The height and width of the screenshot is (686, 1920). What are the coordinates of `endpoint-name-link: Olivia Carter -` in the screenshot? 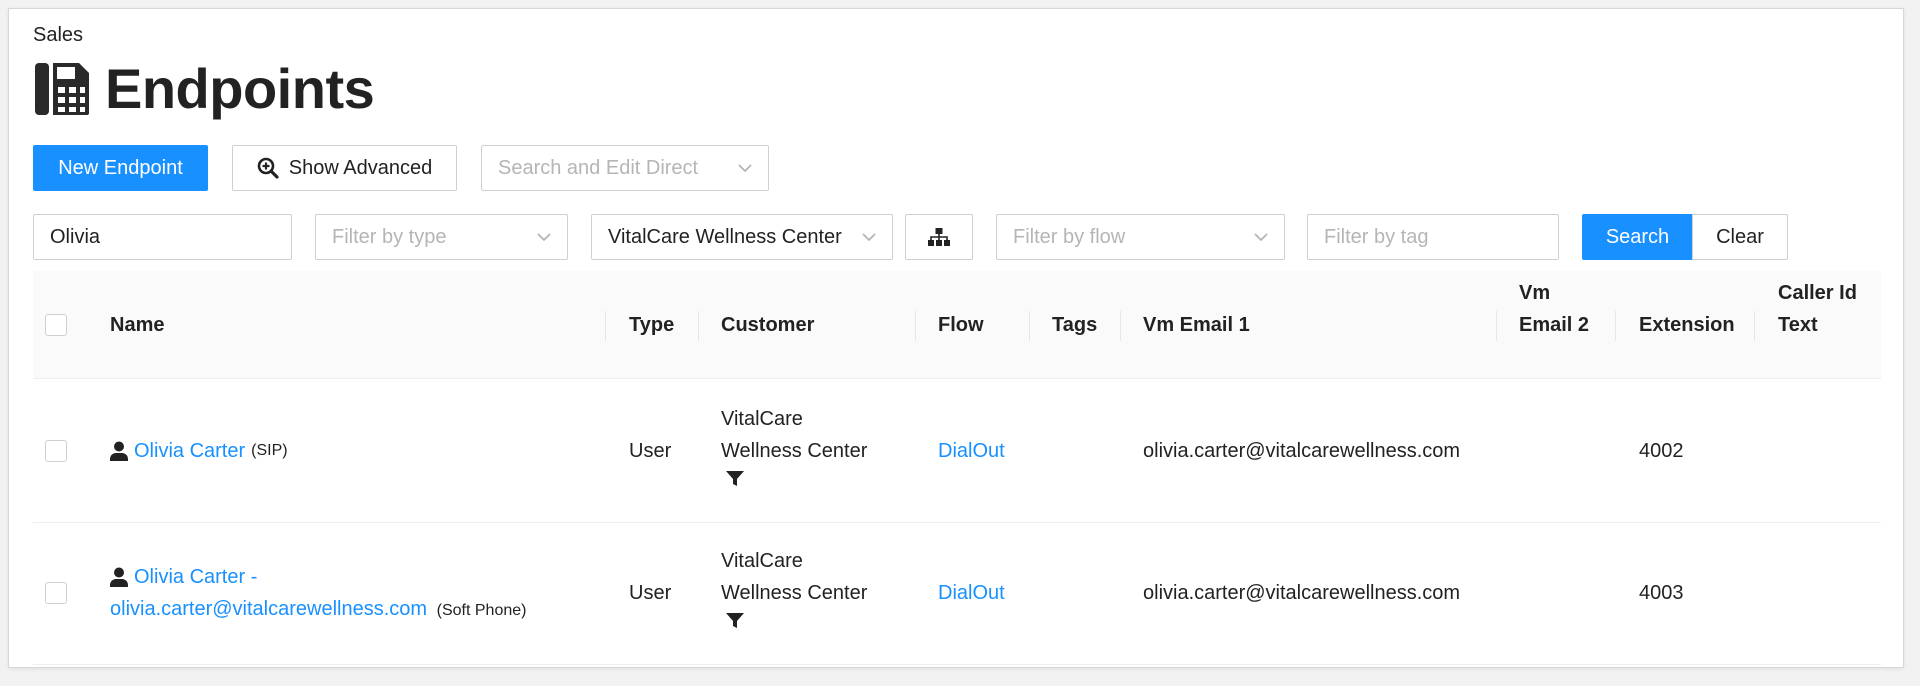 It's located at (195, 577).